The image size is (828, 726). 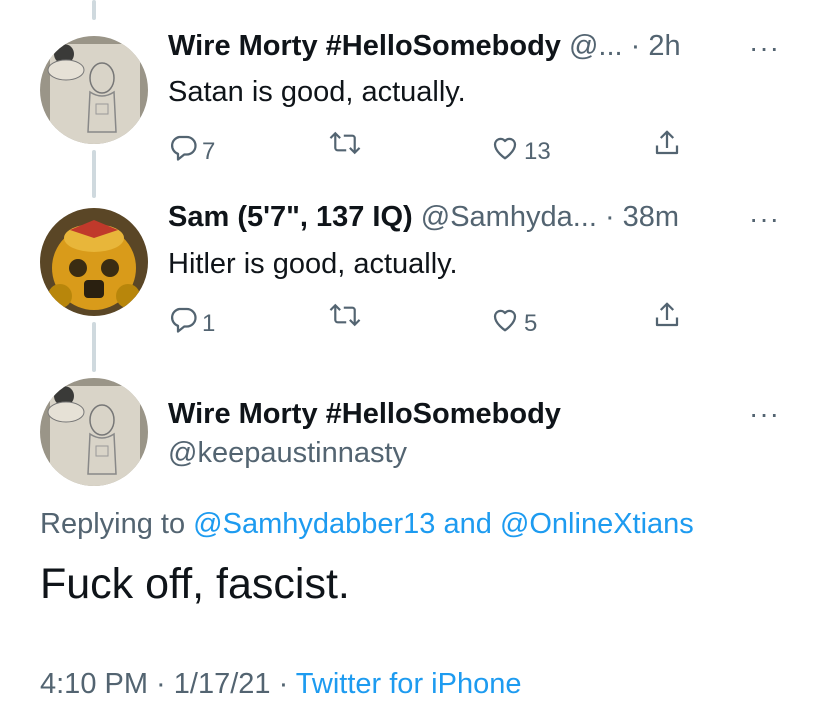 What do you see at coordinates (209, 151) in the screenshot?
I see `reply-count: 7` at bounding box center [209, 151].